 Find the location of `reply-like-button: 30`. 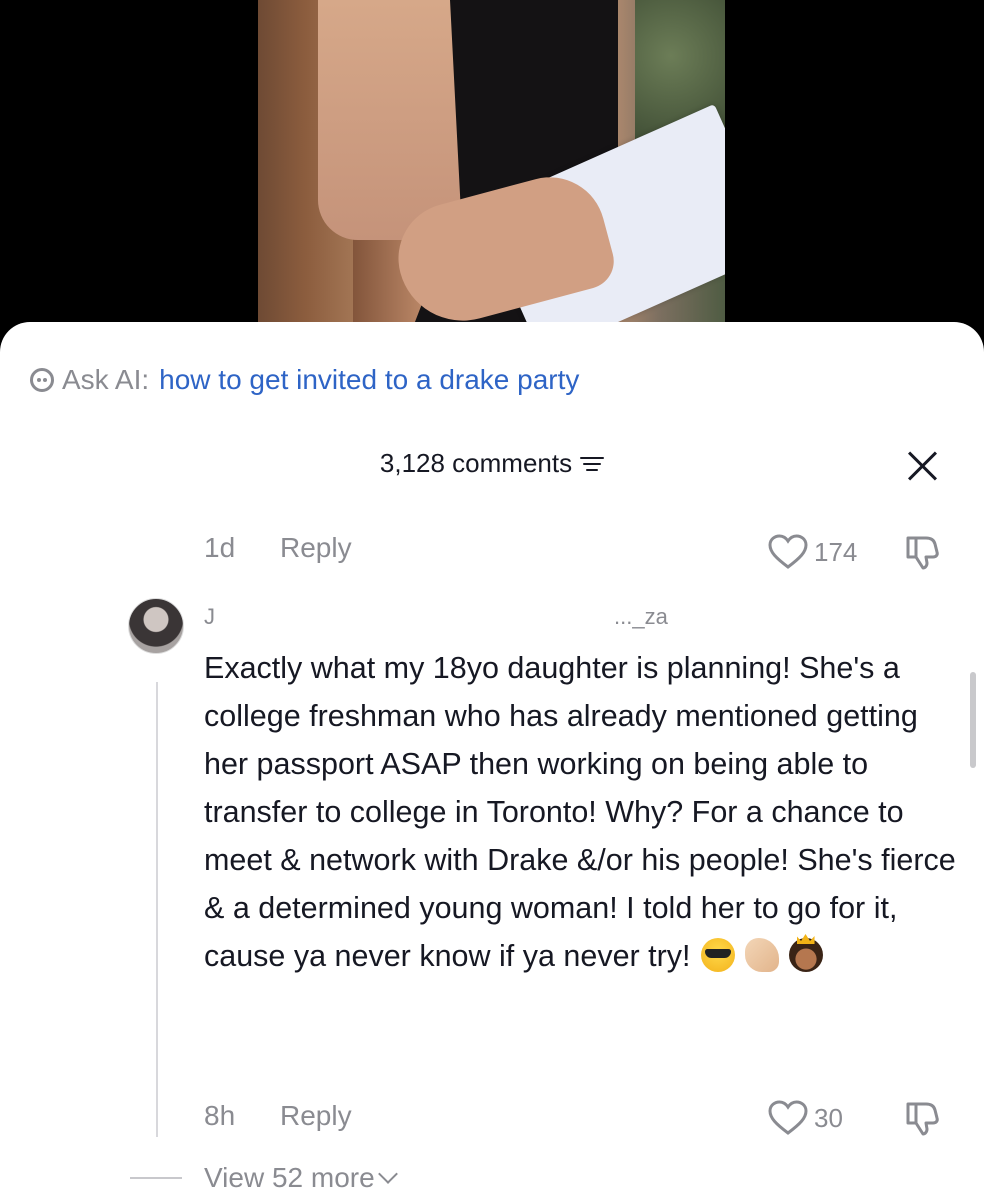

reply-like-button: 30 is located at coordinates (805, 1118).